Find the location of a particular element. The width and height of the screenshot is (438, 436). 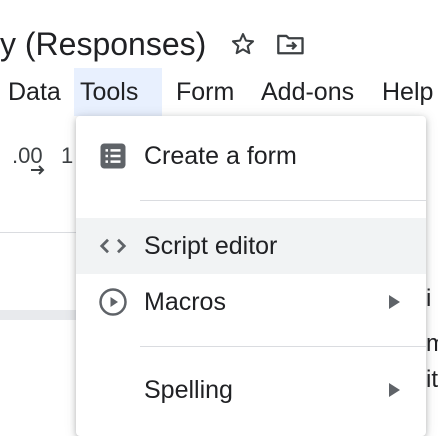

play-circle-icon is located at coordinates (113, 302).